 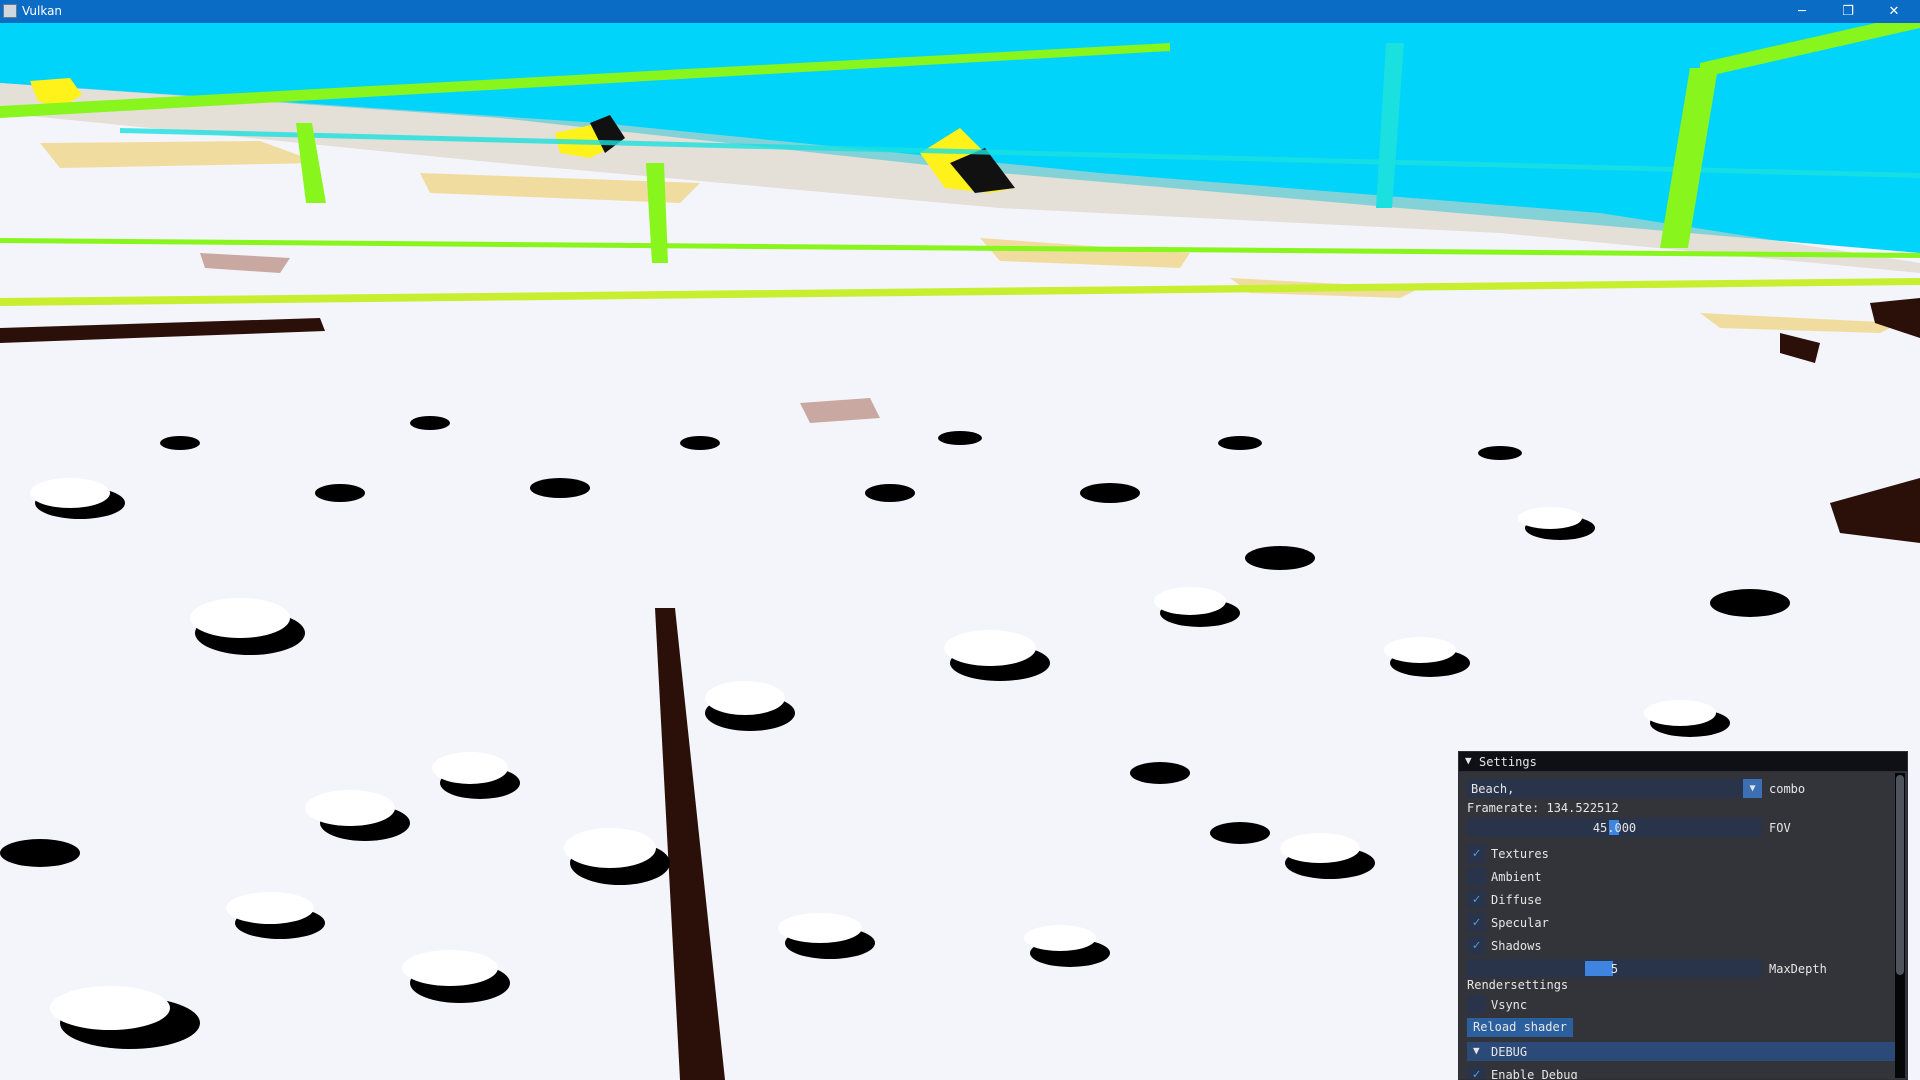 I want to click on window-title: Vulkan, so click(x=42, y=11).